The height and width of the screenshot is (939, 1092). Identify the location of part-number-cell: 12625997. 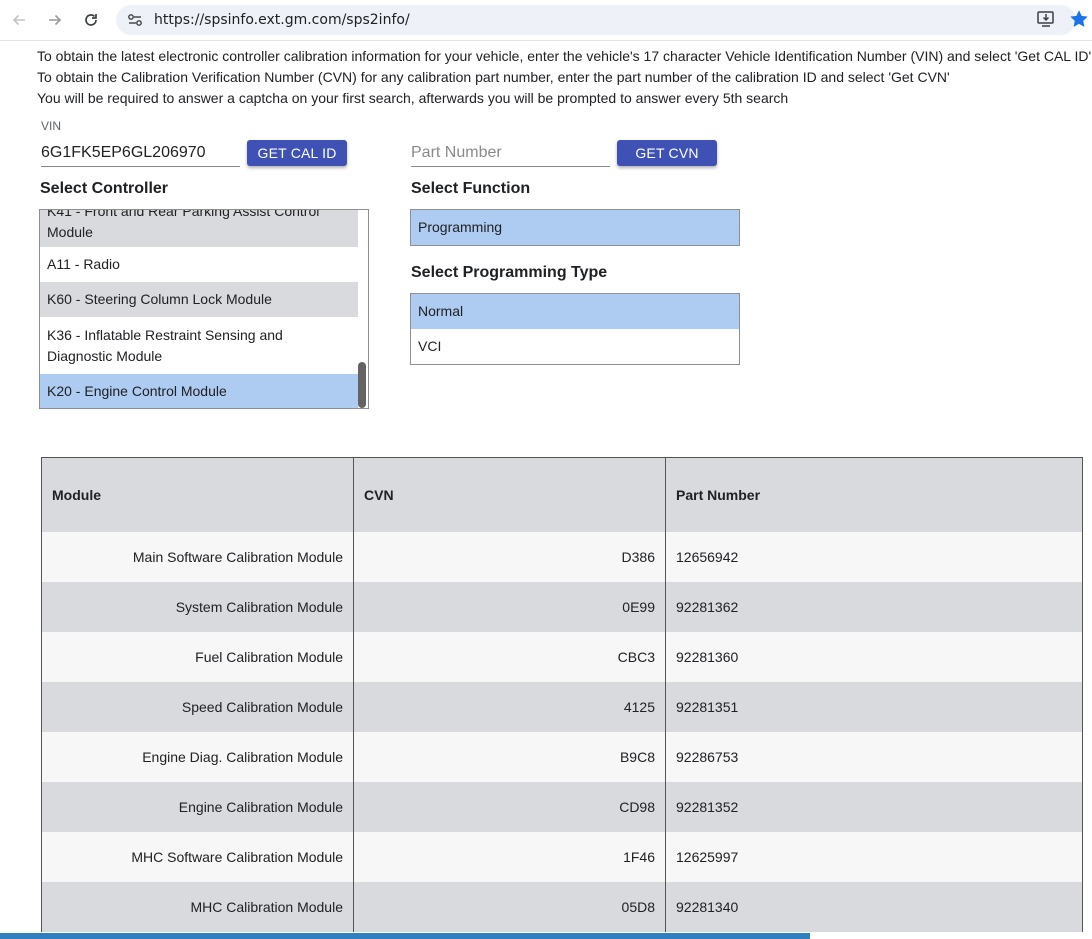
(874, 857).